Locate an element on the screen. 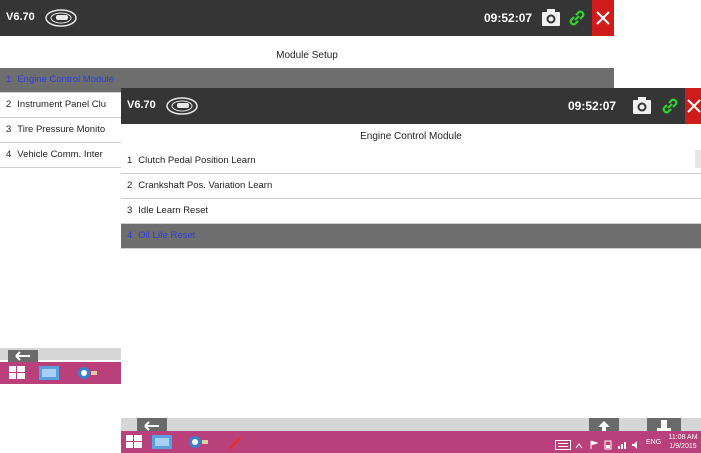 This screenshot has height=453, width=701. flag-icon is located at coordinates (594, 445).